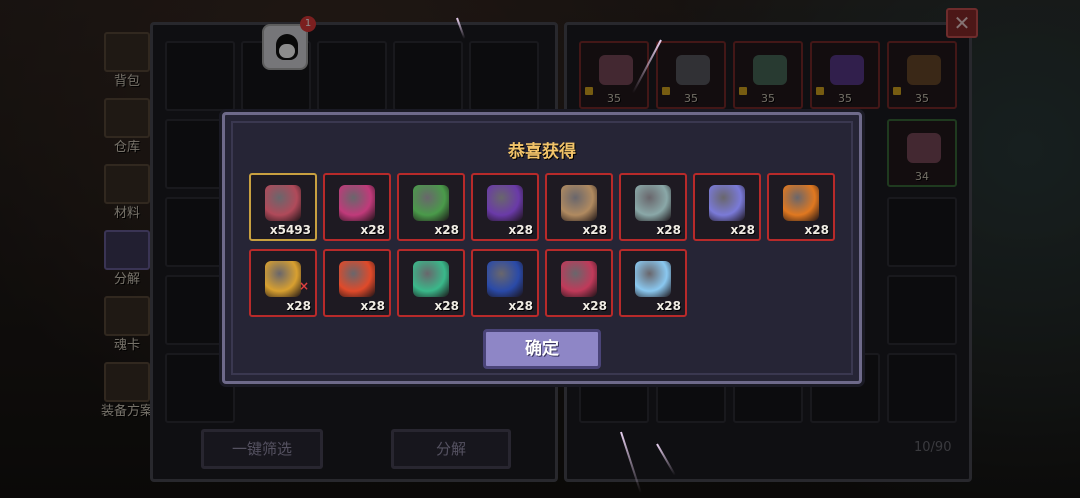  I want to click on confirm-button: 确定, so click(542, 349).